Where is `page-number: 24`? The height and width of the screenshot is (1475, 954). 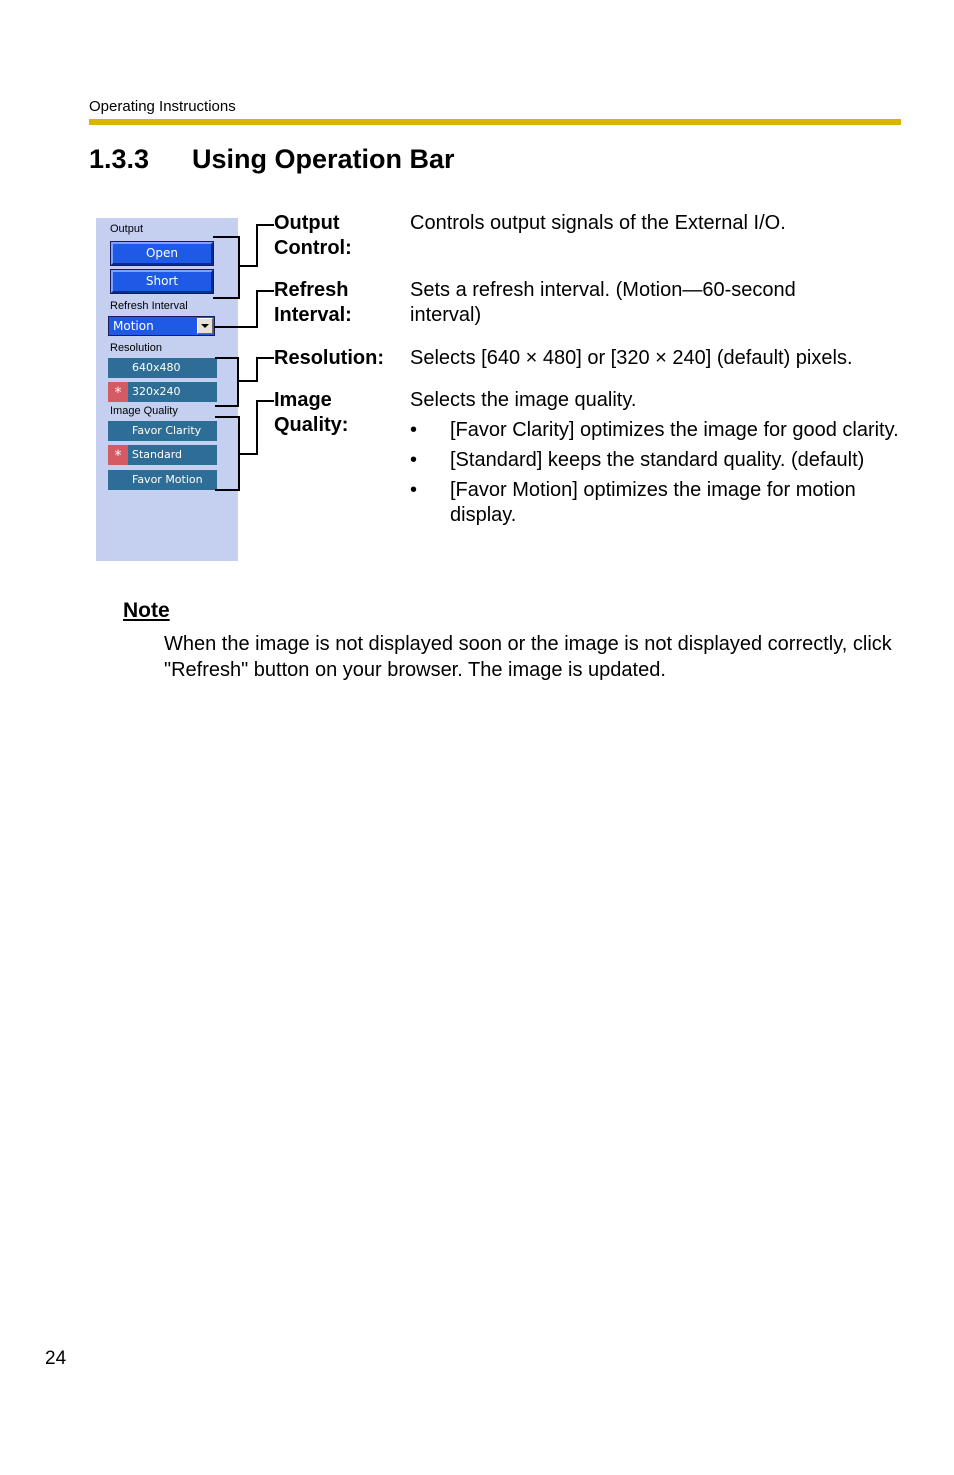
page-number: 24 is located at coordinates (56, 1358).